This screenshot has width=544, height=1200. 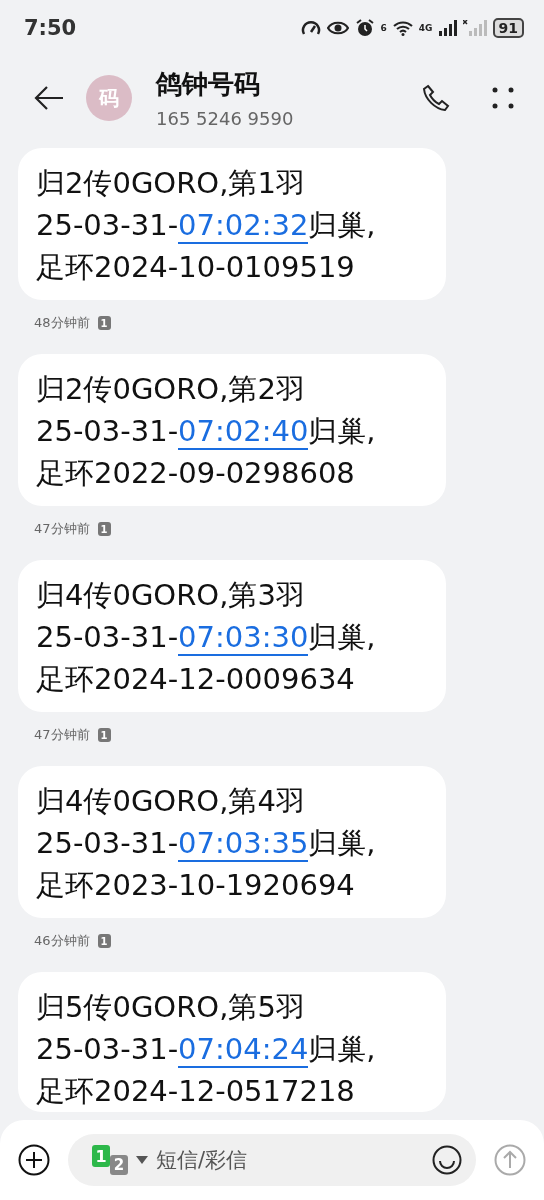 I want to click on message-bubble: 归2传0GORO,第2羽 25-03-31-07:02:40归巢, 足环2022-09-0298608, so click(x=232, y=430).